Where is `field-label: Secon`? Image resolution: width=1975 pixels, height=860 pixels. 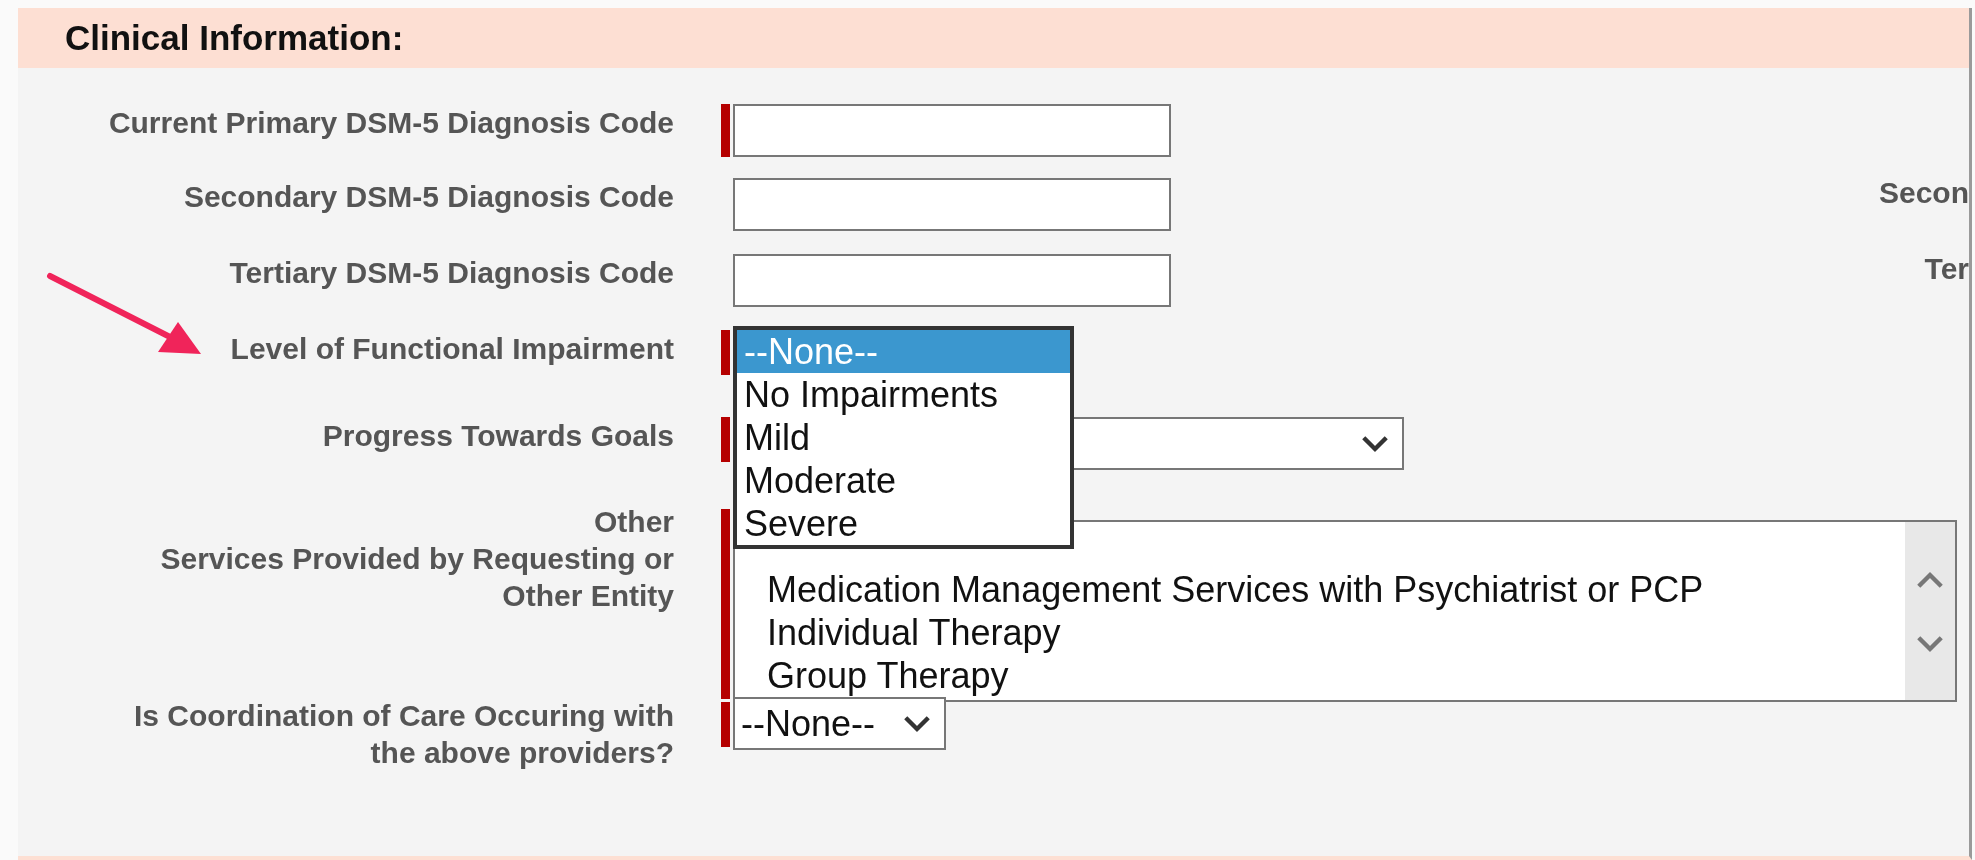 field-label: Secon is located at coordinates (1923, 193).